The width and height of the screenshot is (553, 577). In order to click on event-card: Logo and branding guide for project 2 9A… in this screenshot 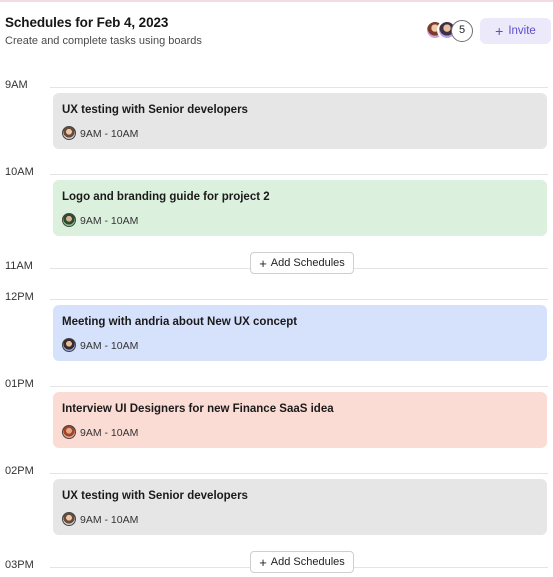, I will do `click(300, 208)`.